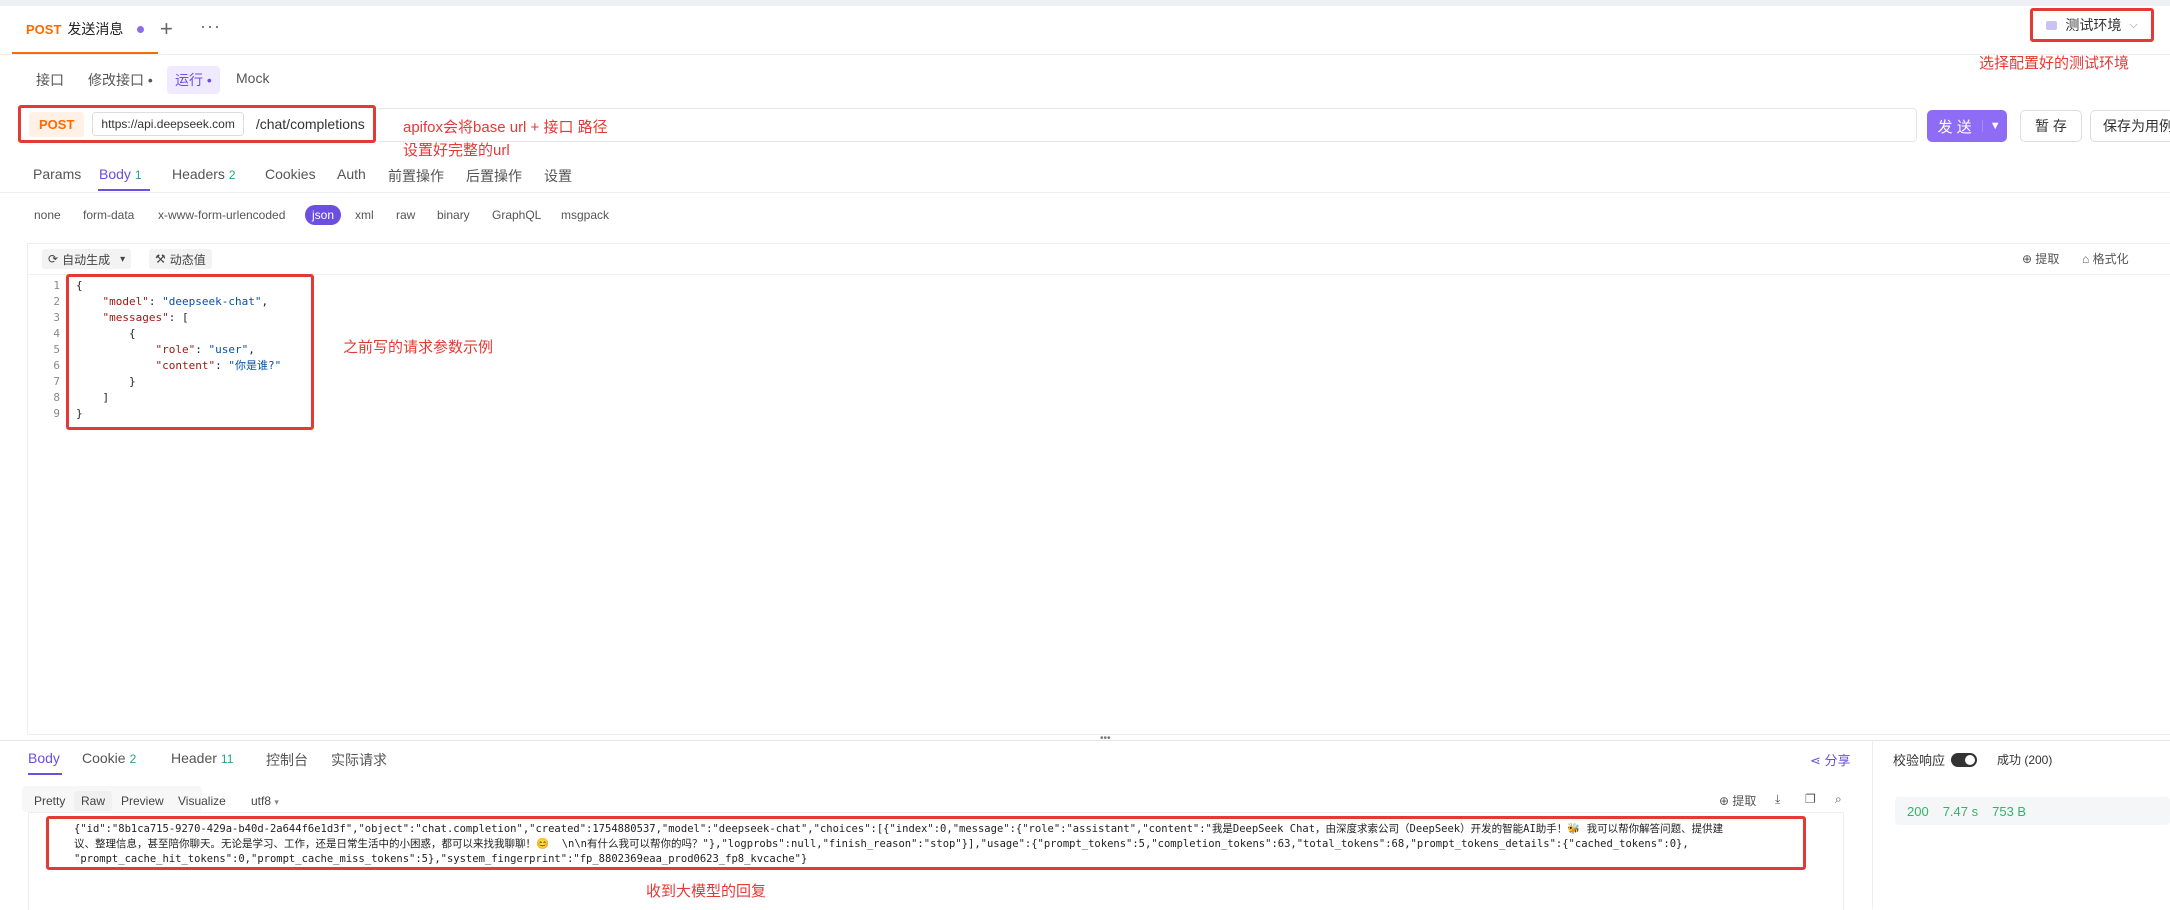 The width and height of the screenshot is (2170, 910). Describe the element at coordinates (2025, 760) in the screenshot. I see `verify-result: 成功 (200)` at that location.